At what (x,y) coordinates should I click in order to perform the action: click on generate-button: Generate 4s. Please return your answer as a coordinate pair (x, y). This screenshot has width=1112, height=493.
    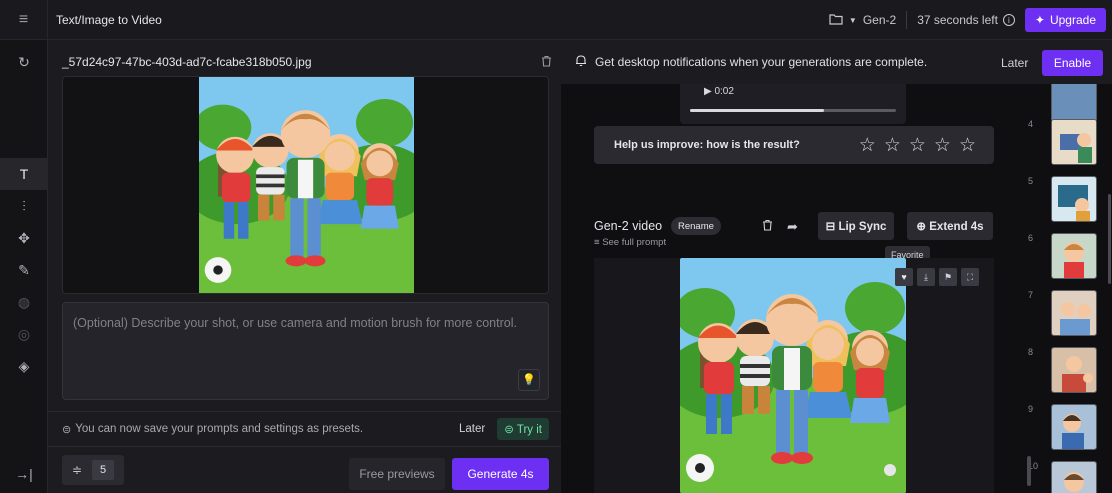
    Looking at the image, I should click on (500, 474).